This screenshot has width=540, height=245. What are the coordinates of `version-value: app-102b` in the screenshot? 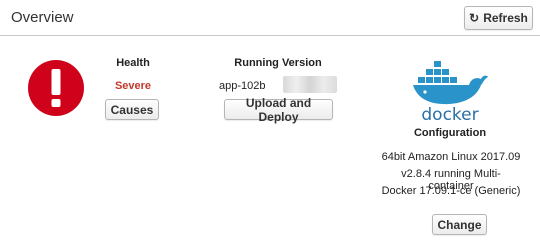 It's located at (242, 86).